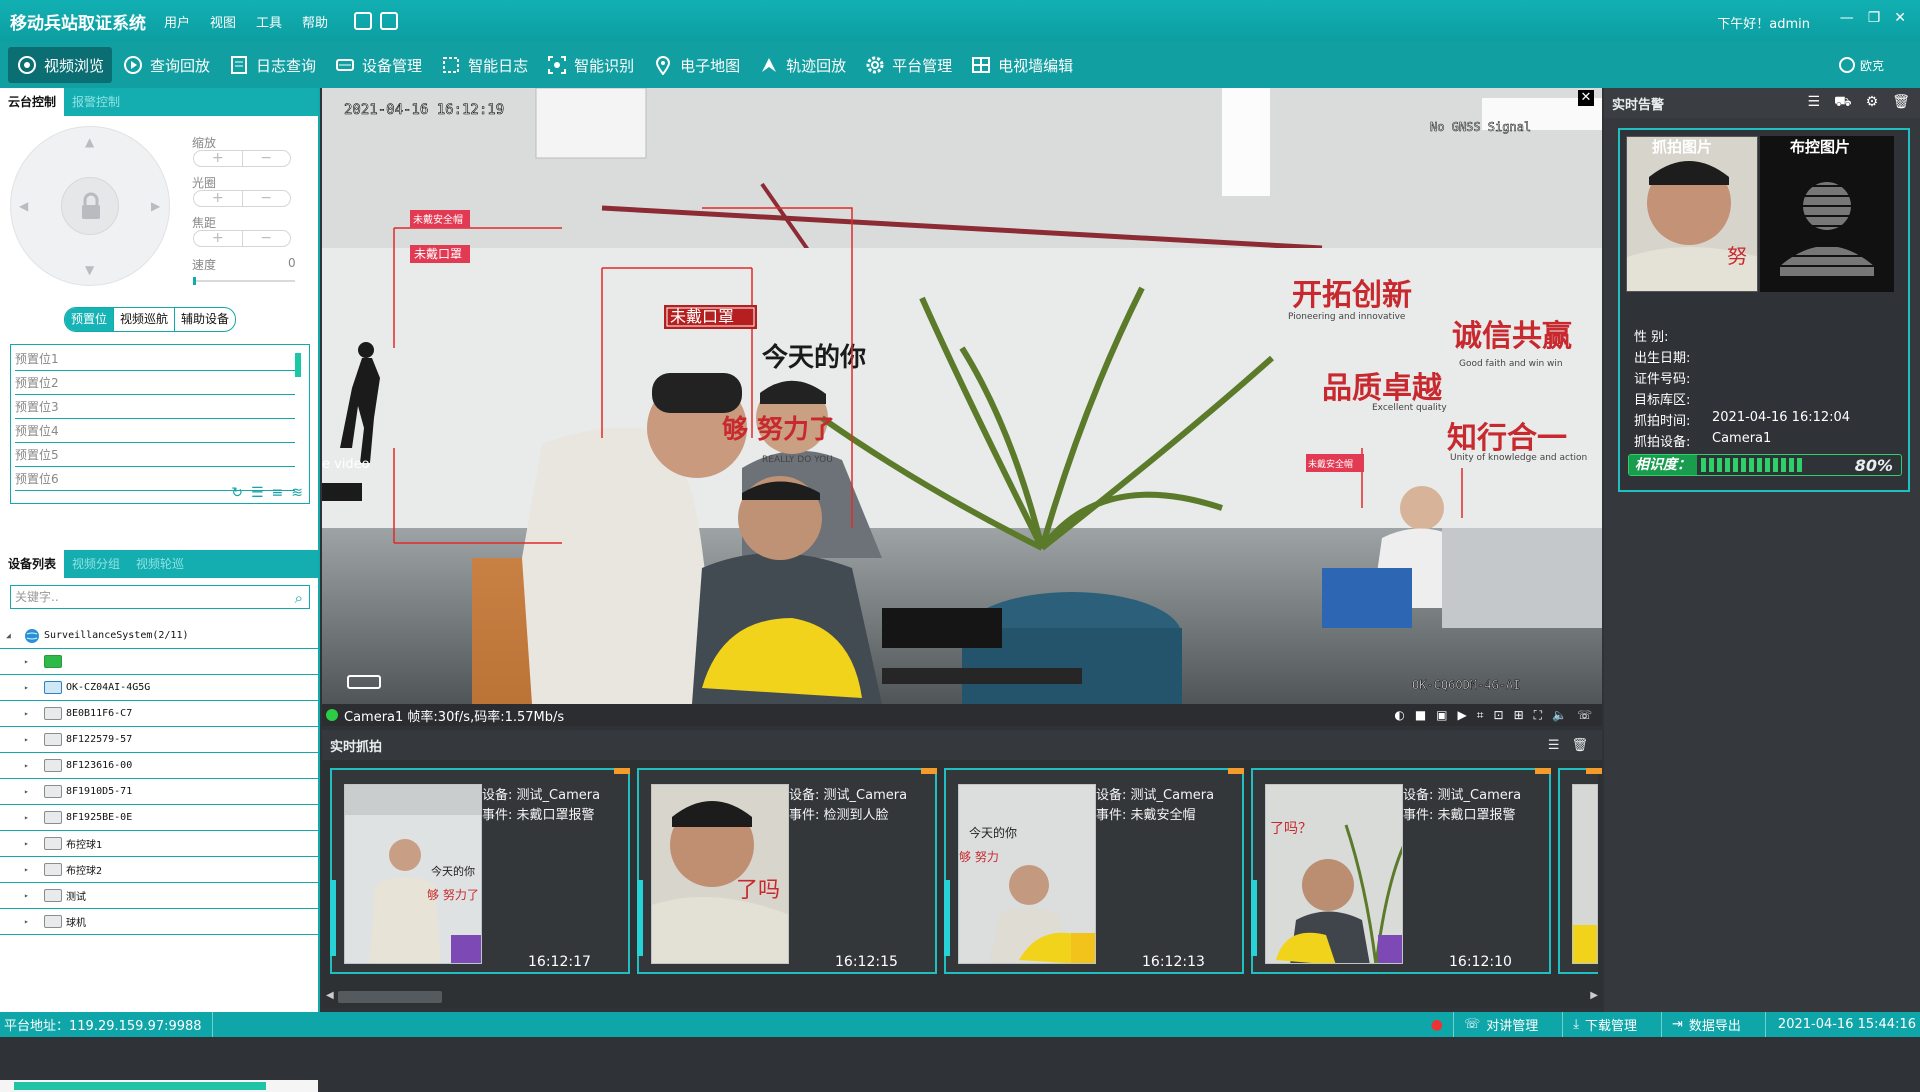  Describe the element at coordinates (177, 21) in the screenshot. I see `menu-user: 用户` at that location.